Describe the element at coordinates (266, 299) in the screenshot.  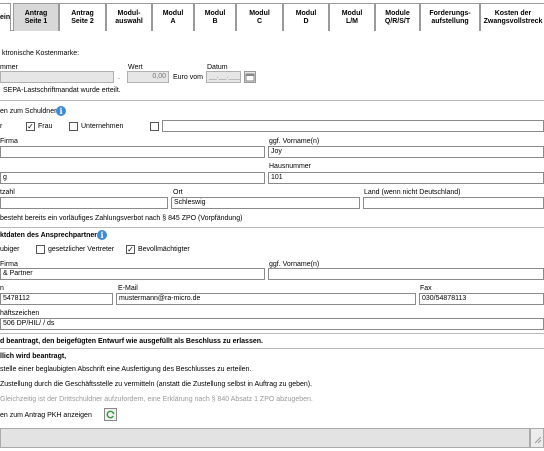
I see `email-input: mustermann@ra-micro.de` at that location.